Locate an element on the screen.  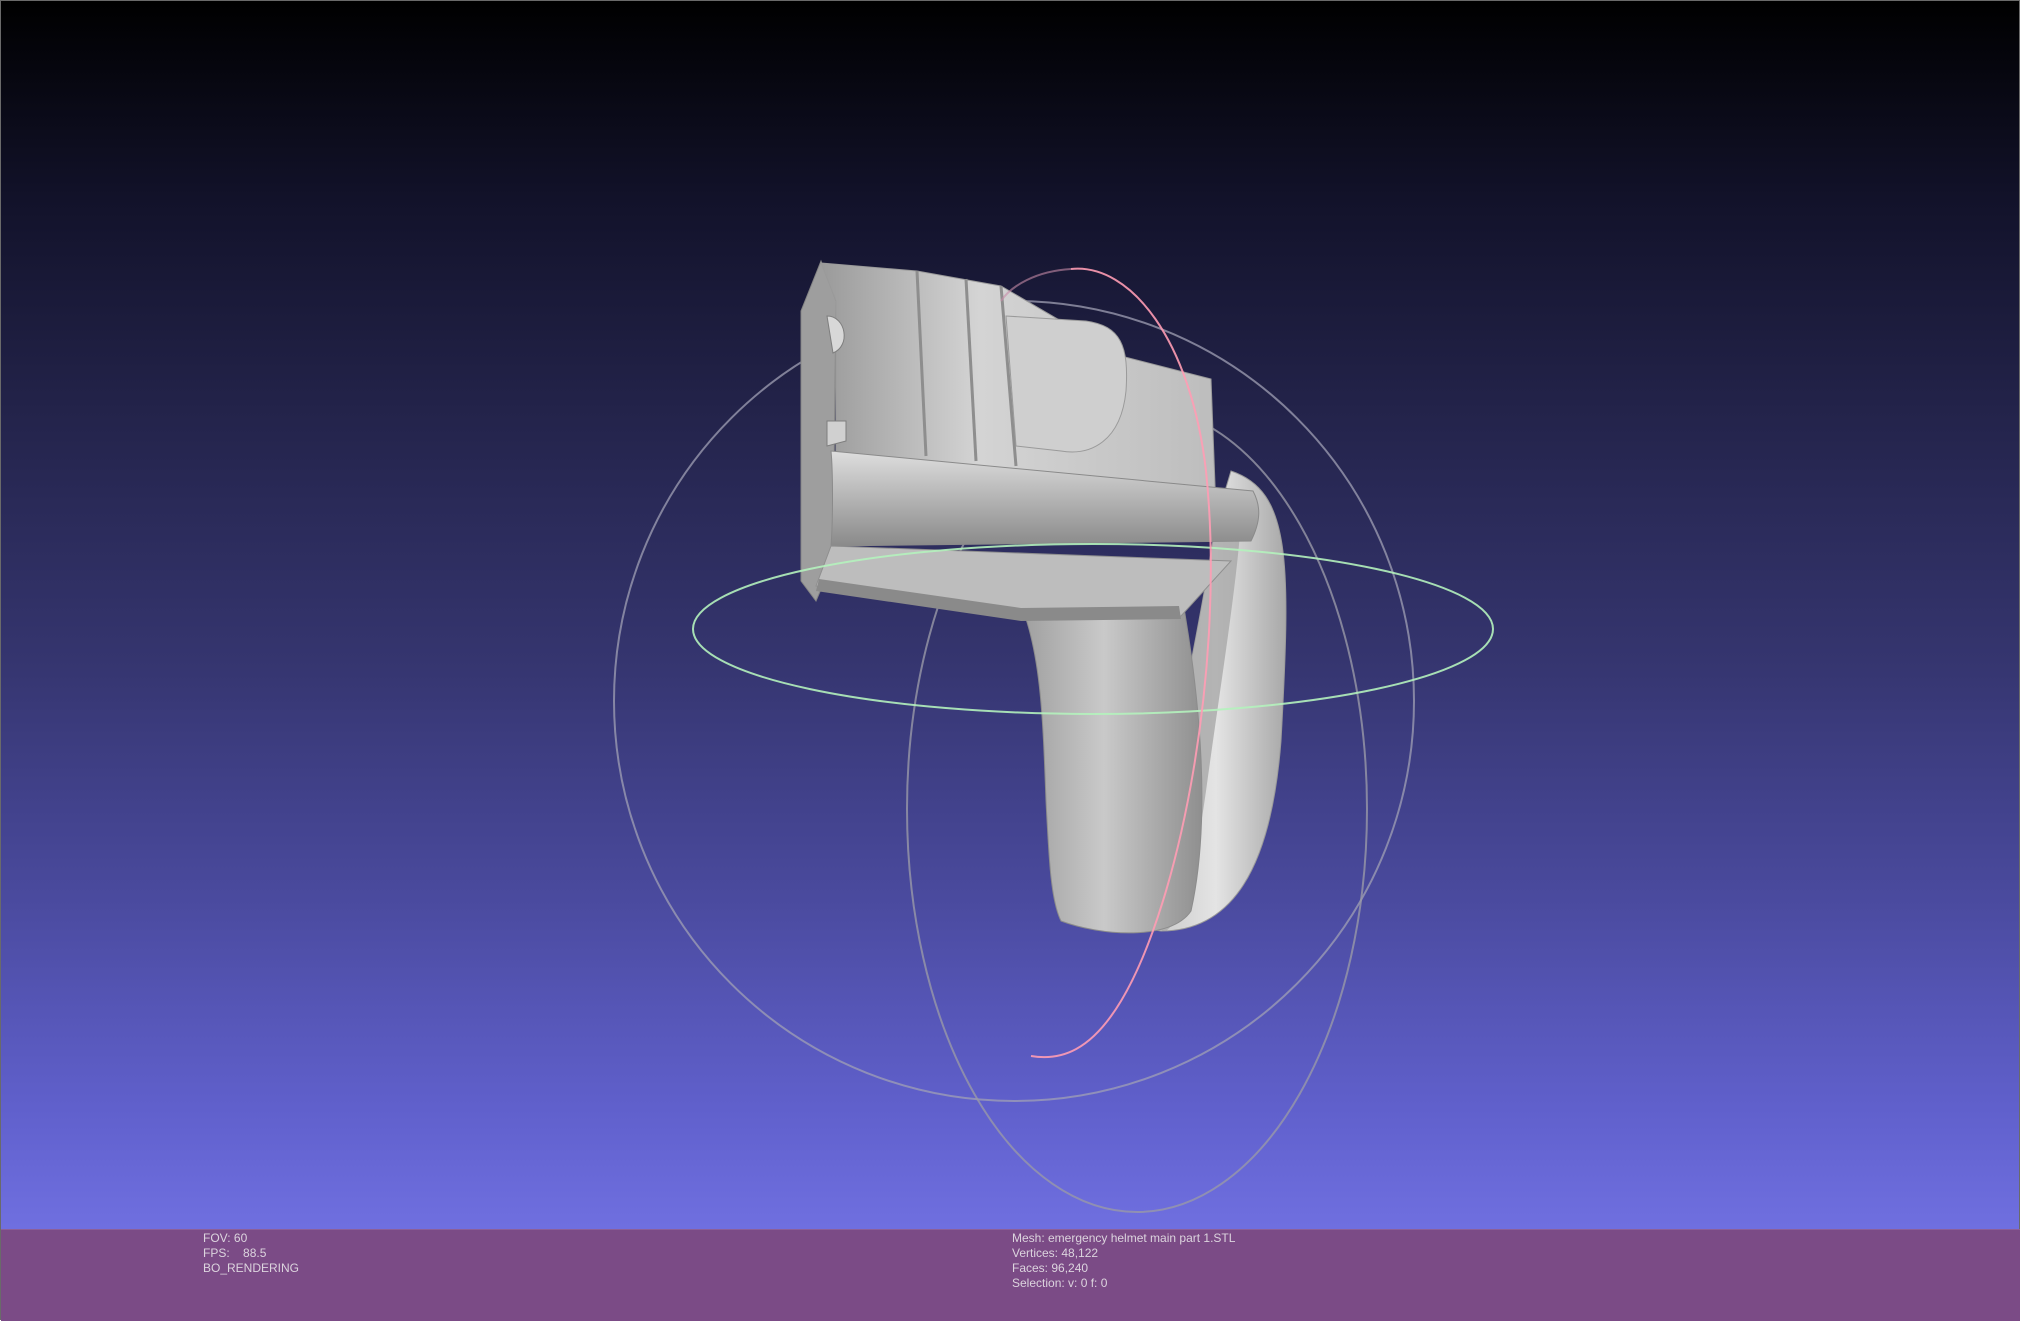
mesh-notch-lower is located at coordinates (836, 433).